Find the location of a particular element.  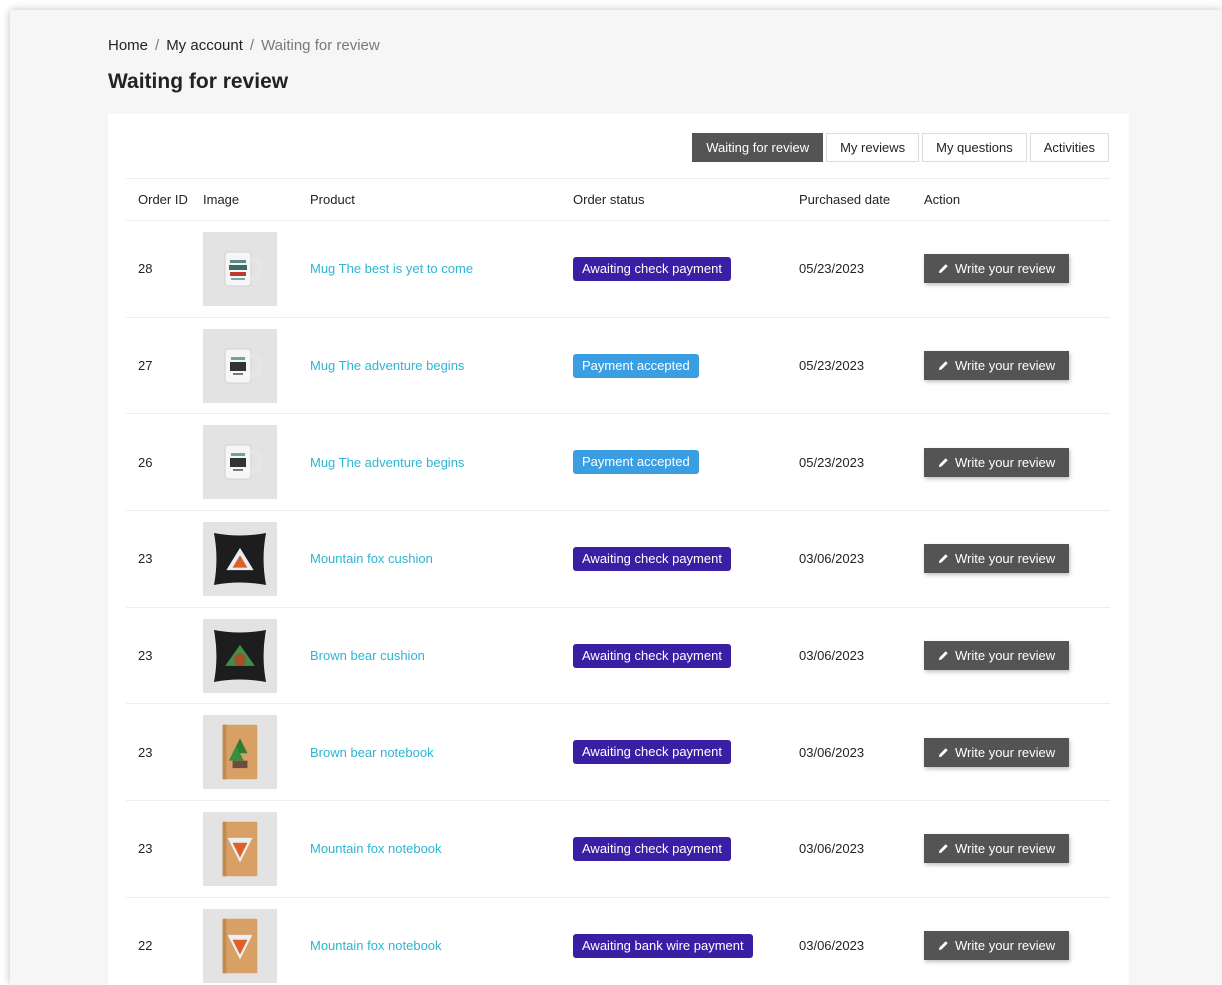

header-action: Action is located at coordinates (942, 199).